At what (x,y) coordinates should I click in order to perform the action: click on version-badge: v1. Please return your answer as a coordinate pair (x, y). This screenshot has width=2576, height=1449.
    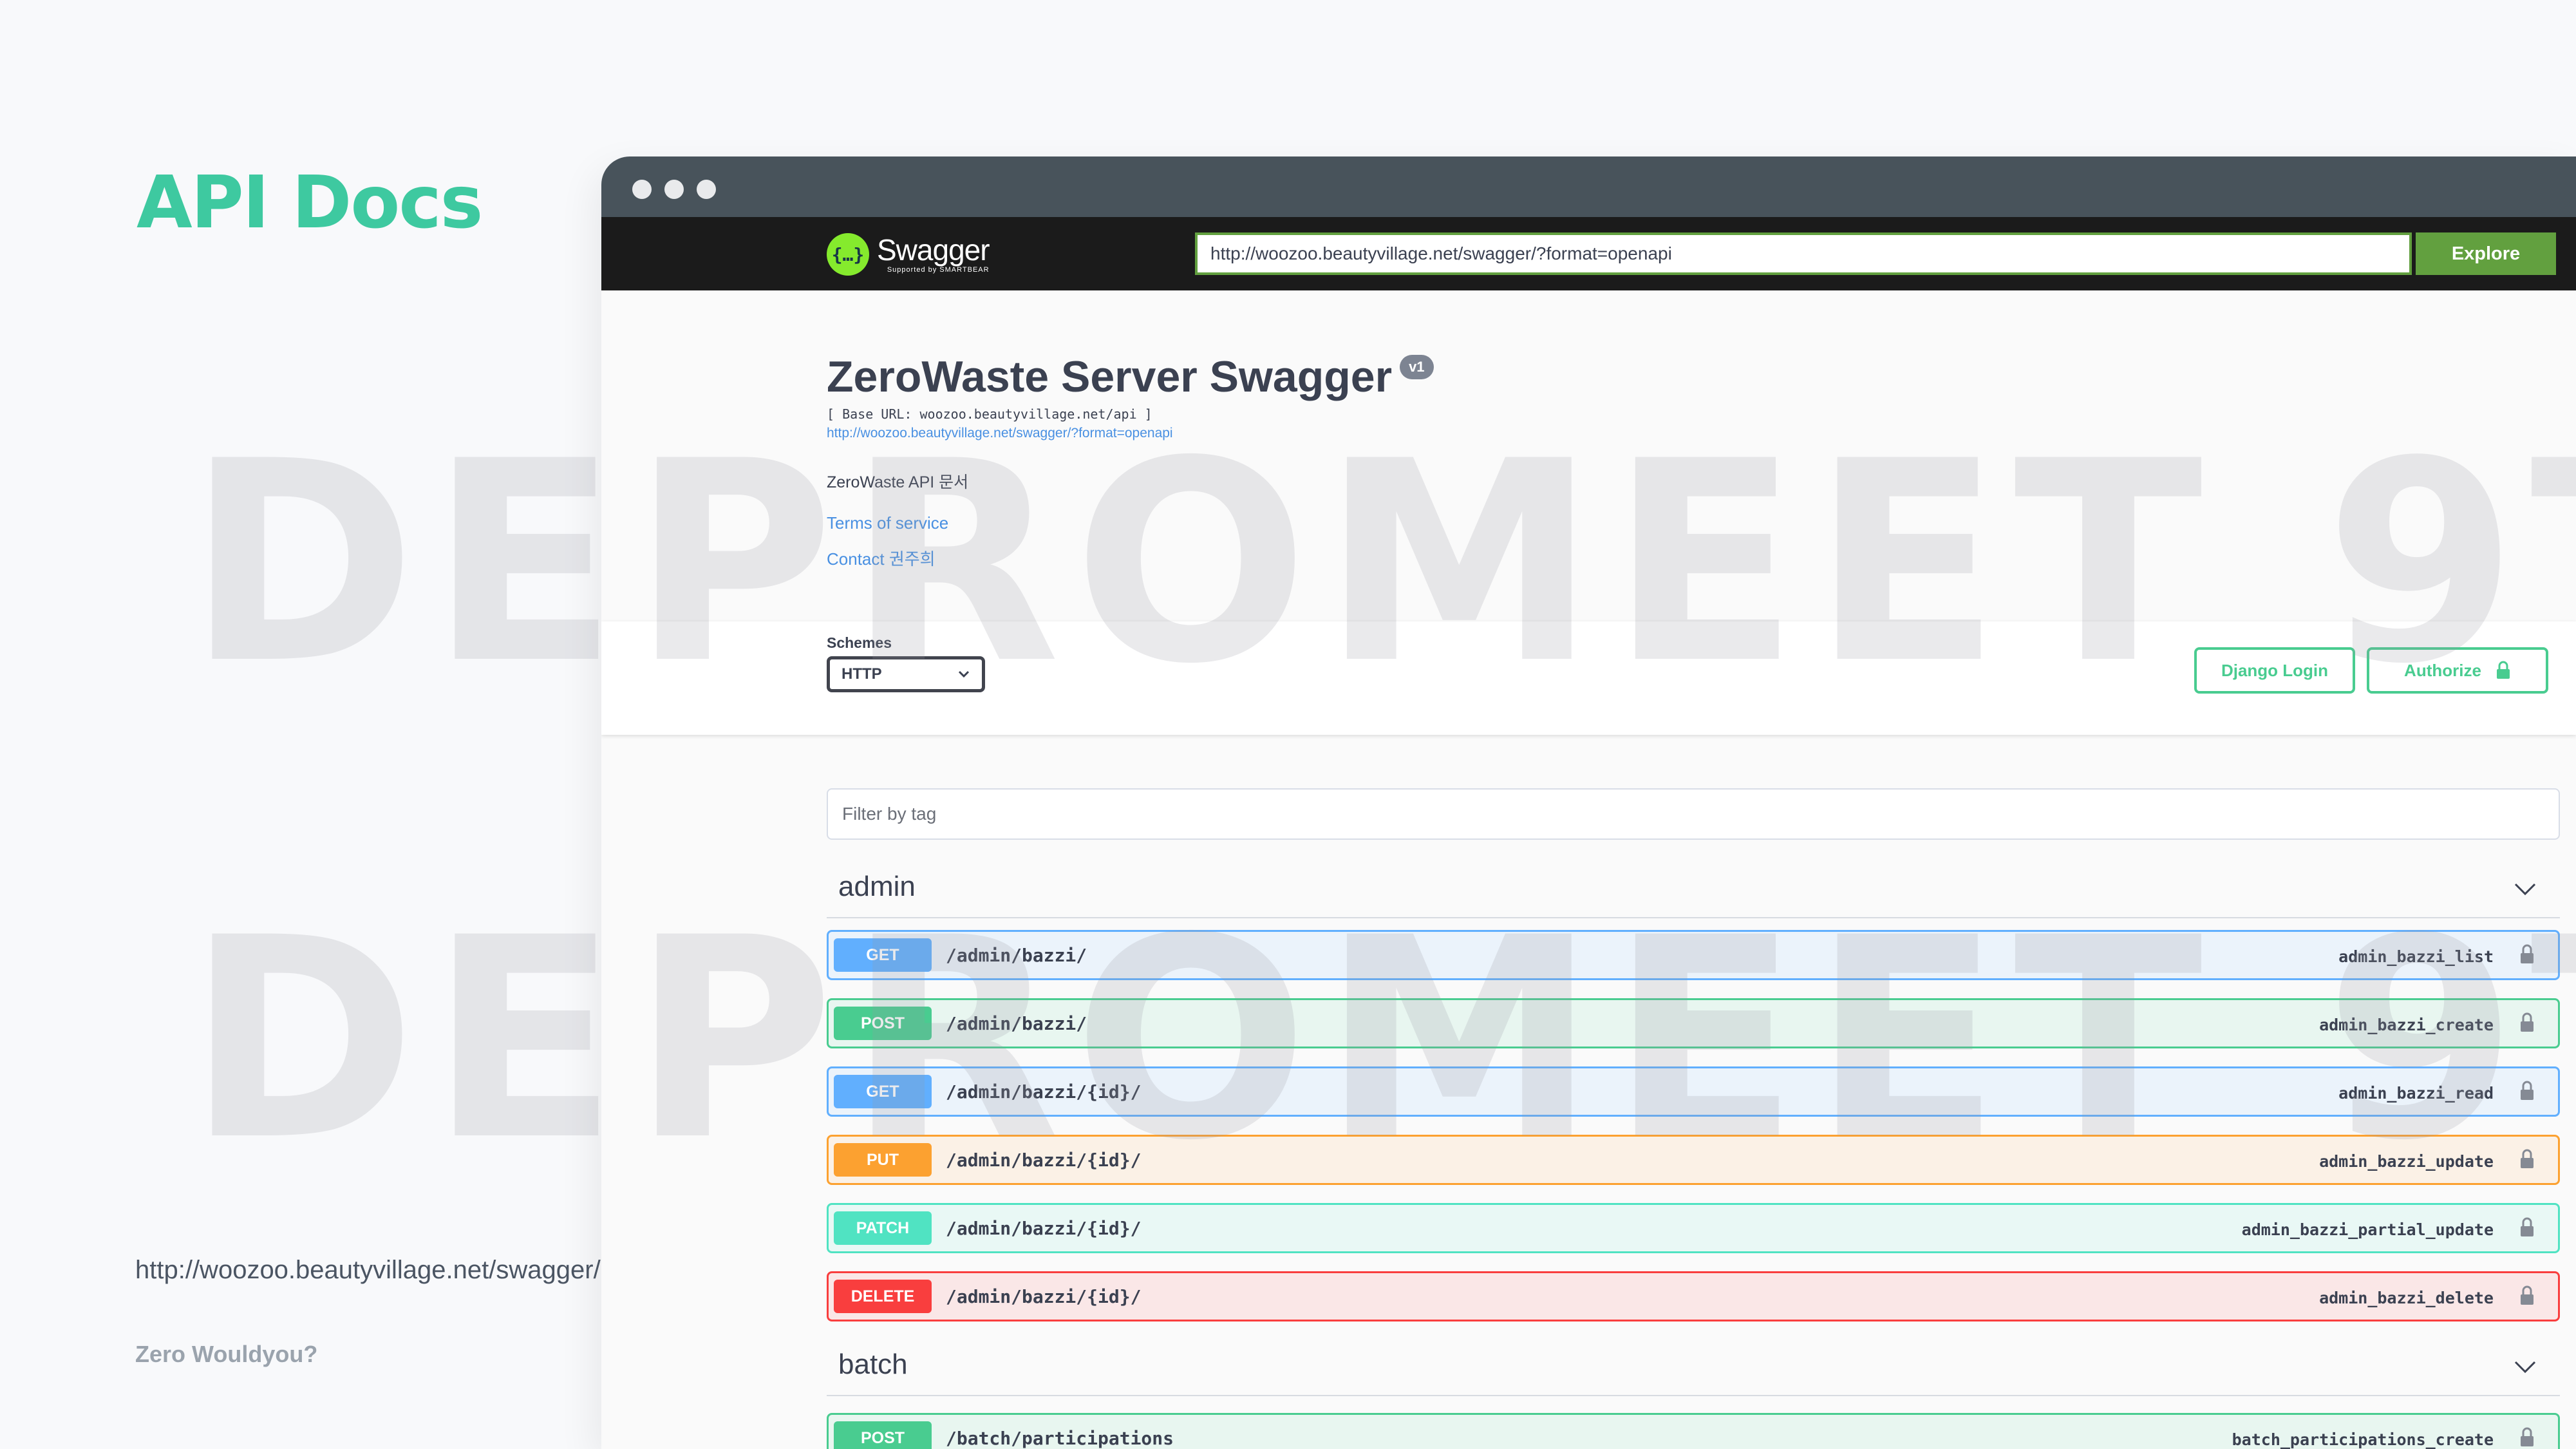
    Looking at the image, I should click on (1417, 367).